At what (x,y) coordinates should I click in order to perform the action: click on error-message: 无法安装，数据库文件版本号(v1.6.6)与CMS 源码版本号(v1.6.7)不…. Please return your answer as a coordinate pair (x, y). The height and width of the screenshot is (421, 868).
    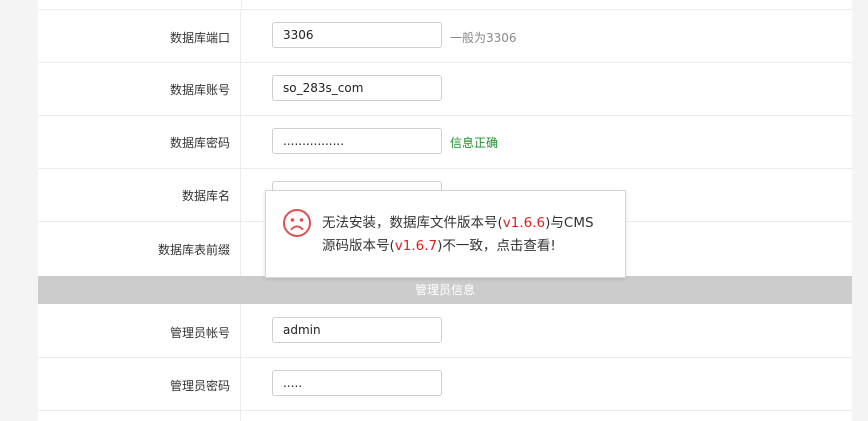
    Looking at the image, I should click on (467, 235).